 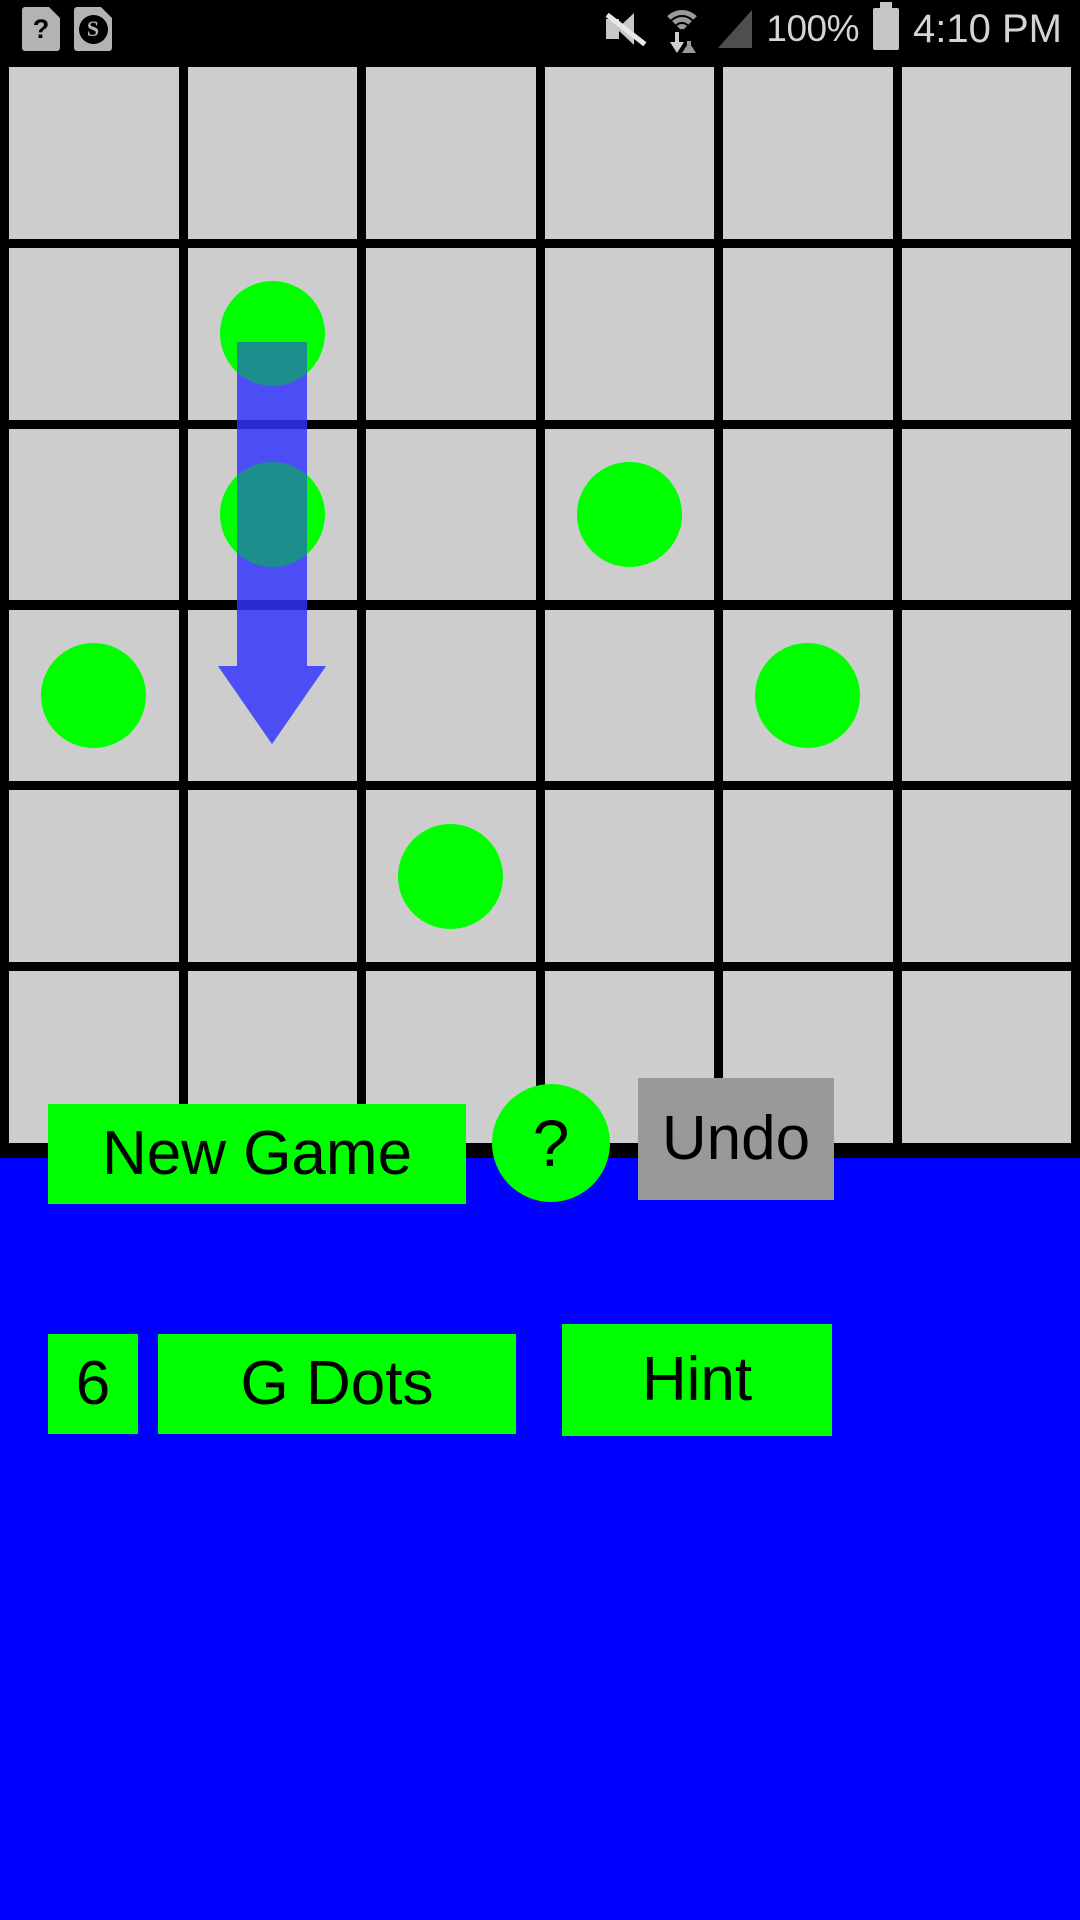 I want to click on green-dots-button: G Dots, so click(x=337, y=1384).